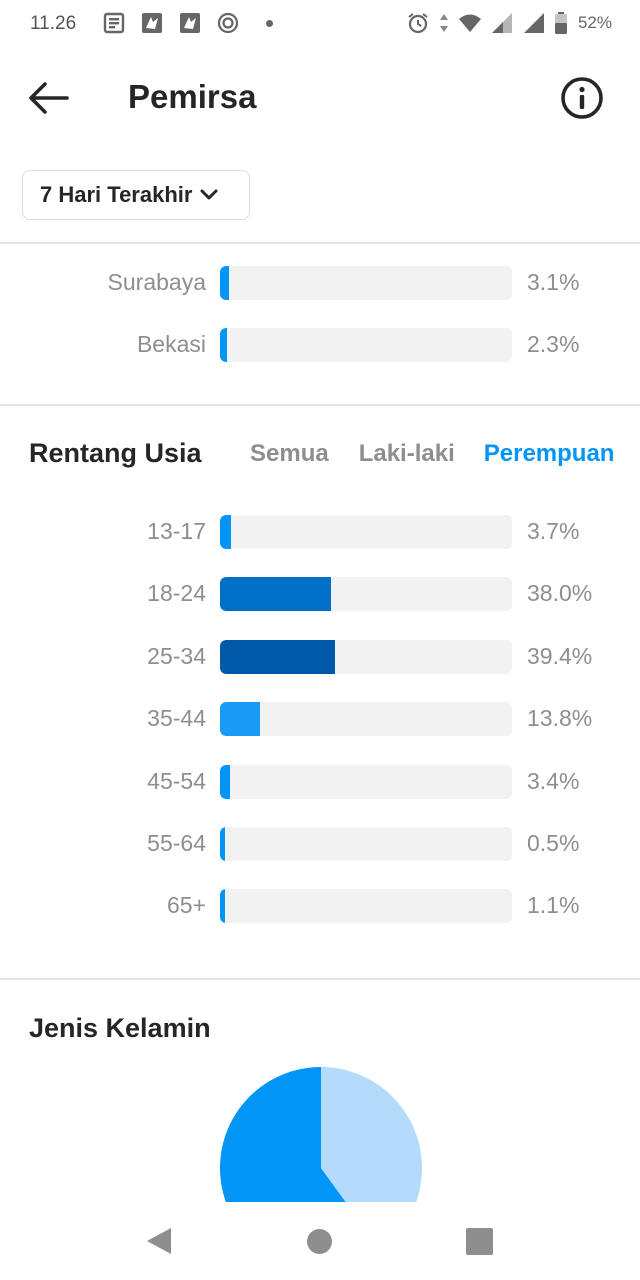 Image resolution: width=640 pixels, height=1280 pixels. What do you see at coordinates (114, 23) in the screenshot?
I see `news-icon` at bounding box center [114, 23].